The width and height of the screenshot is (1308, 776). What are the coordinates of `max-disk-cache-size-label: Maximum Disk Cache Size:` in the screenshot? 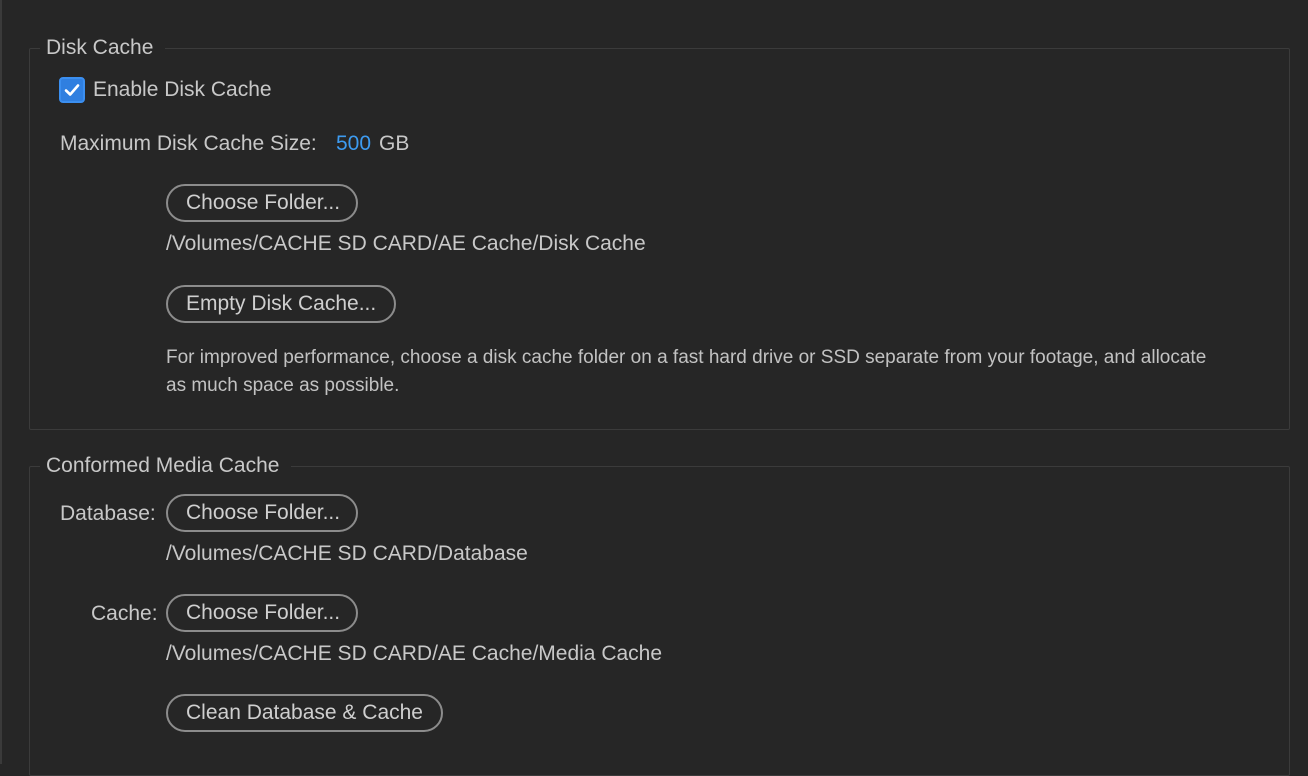 It's located at (188, 144).